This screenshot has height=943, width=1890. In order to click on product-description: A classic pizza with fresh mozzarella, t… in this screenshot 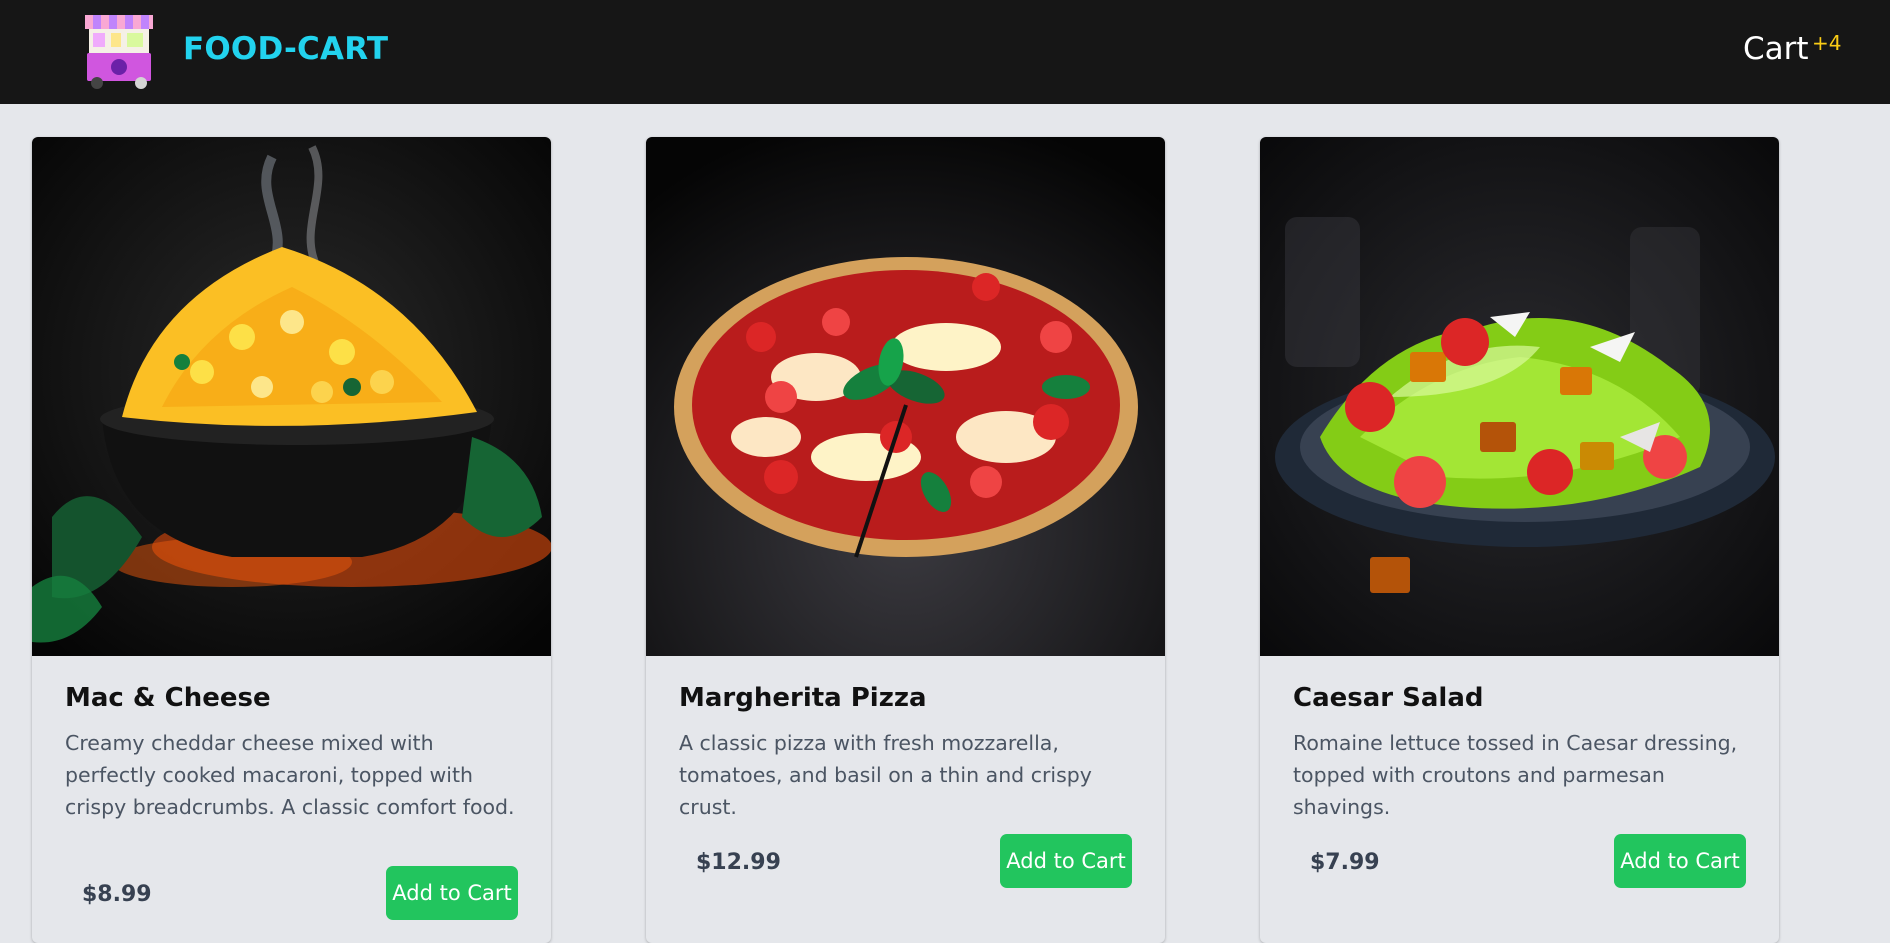, I will do `click(885, 775)`.